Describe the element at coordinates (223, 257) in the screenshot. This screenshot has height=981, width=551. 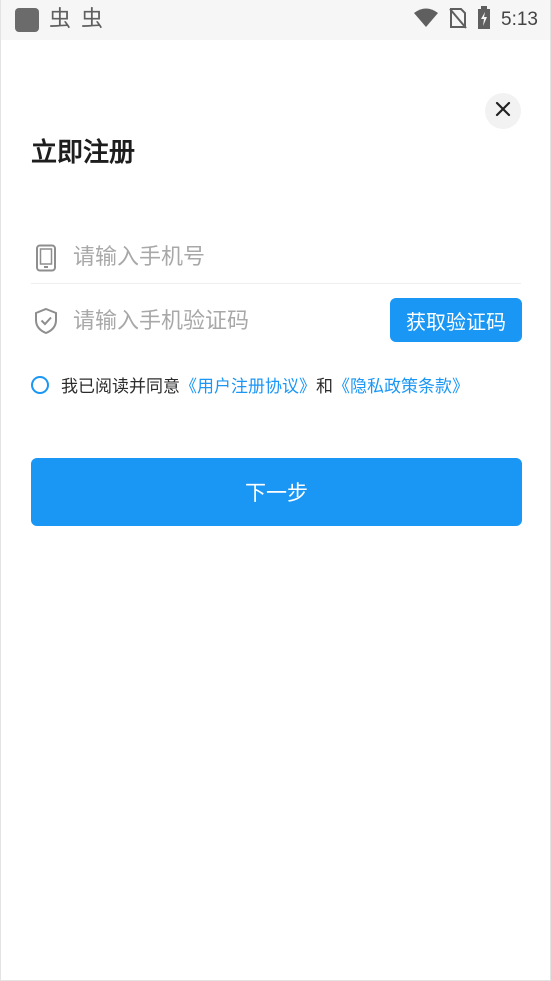
I see `phone-input` at that location.